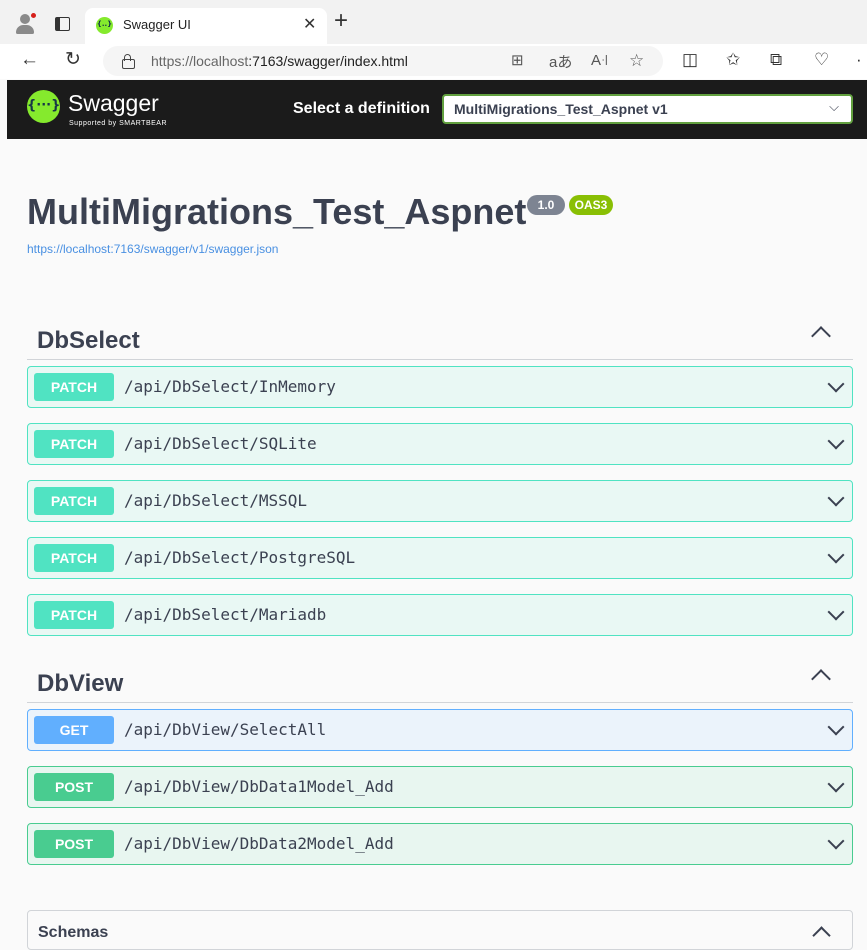  Describe the element at coordinates (73, 932) in the screenshot. I see `schemas-title: Schemas` at that location.